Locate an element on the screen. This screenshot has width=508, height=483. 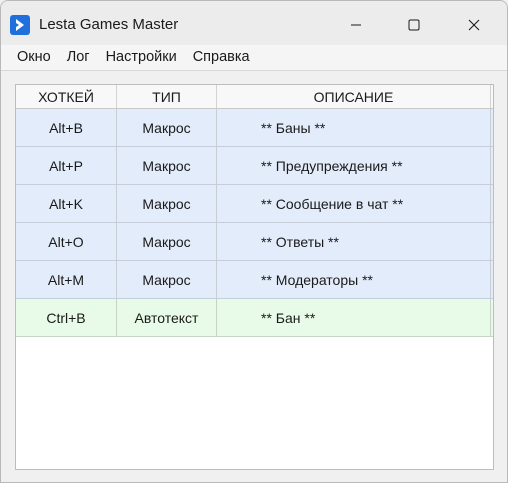
maximize-button is located at coordinates (414, 25).